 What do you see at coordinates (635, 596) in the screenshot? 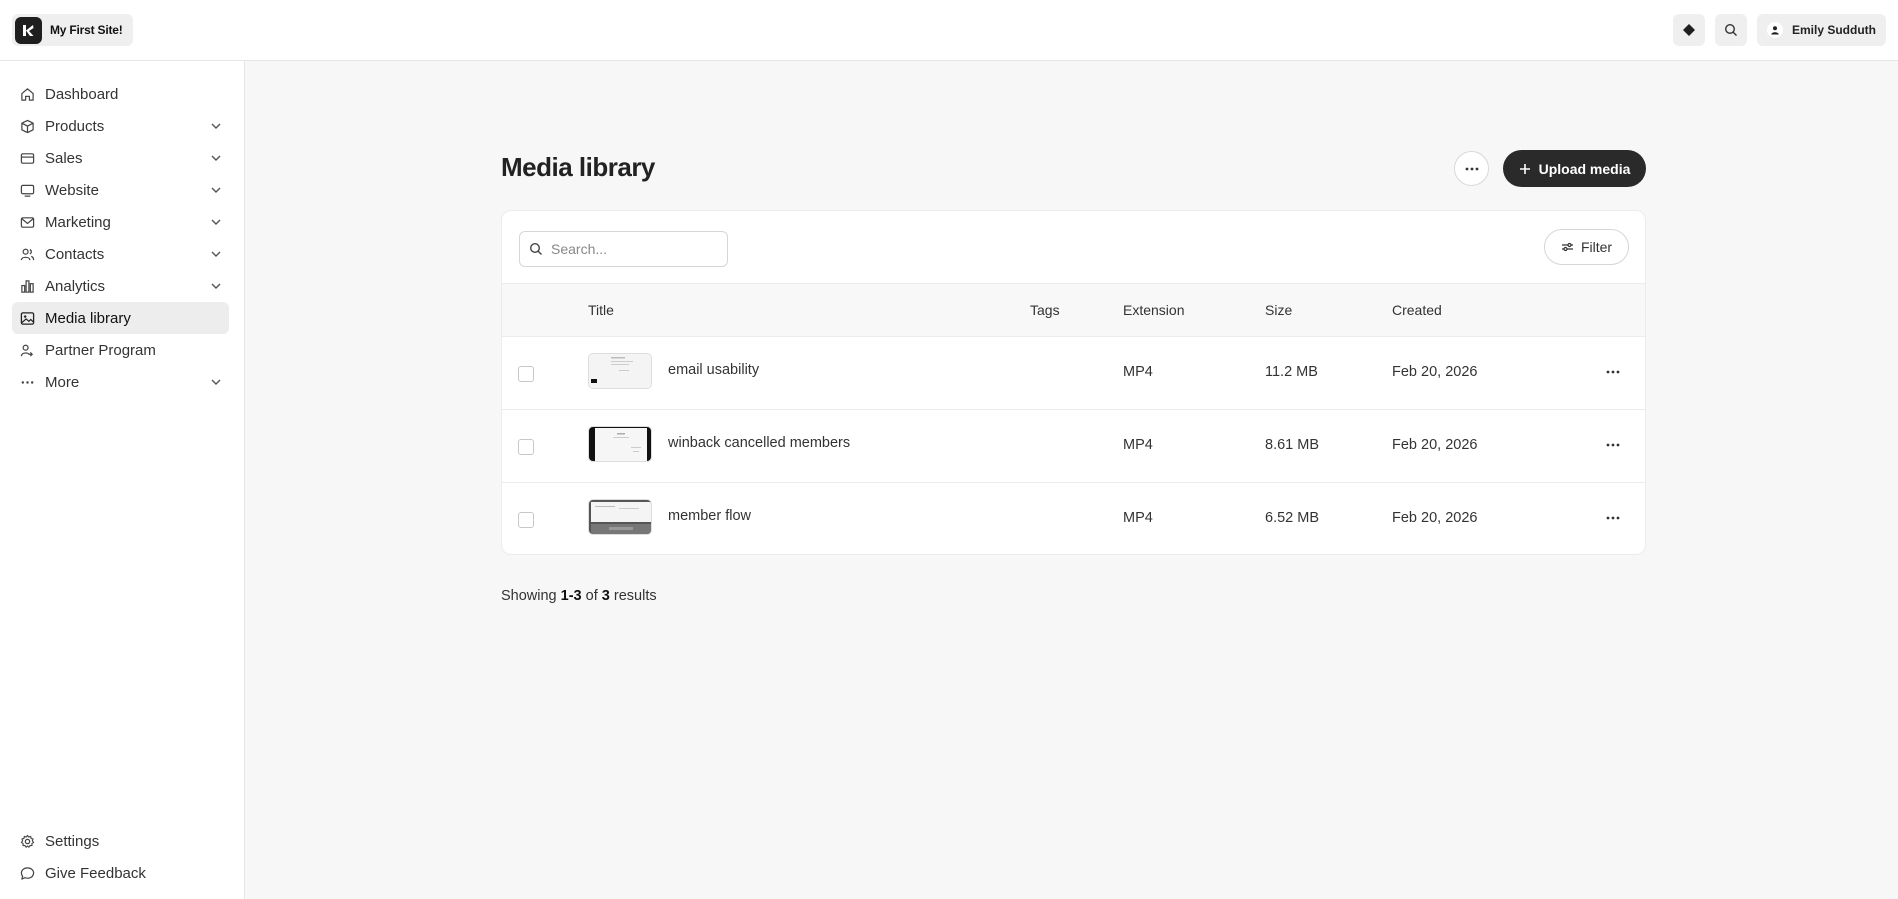
I see `results-suffix: results` at bounding box center [635, 596].